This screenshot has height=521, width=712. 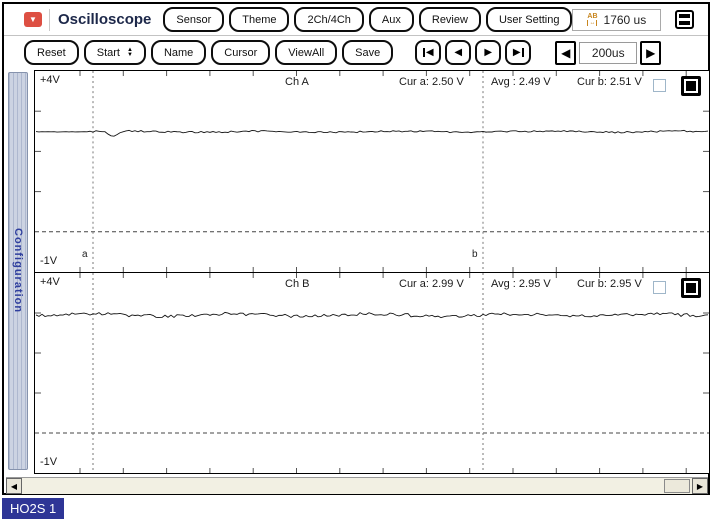 I want to click on user-setting-button: User Setting, so click(x=529, y=19).